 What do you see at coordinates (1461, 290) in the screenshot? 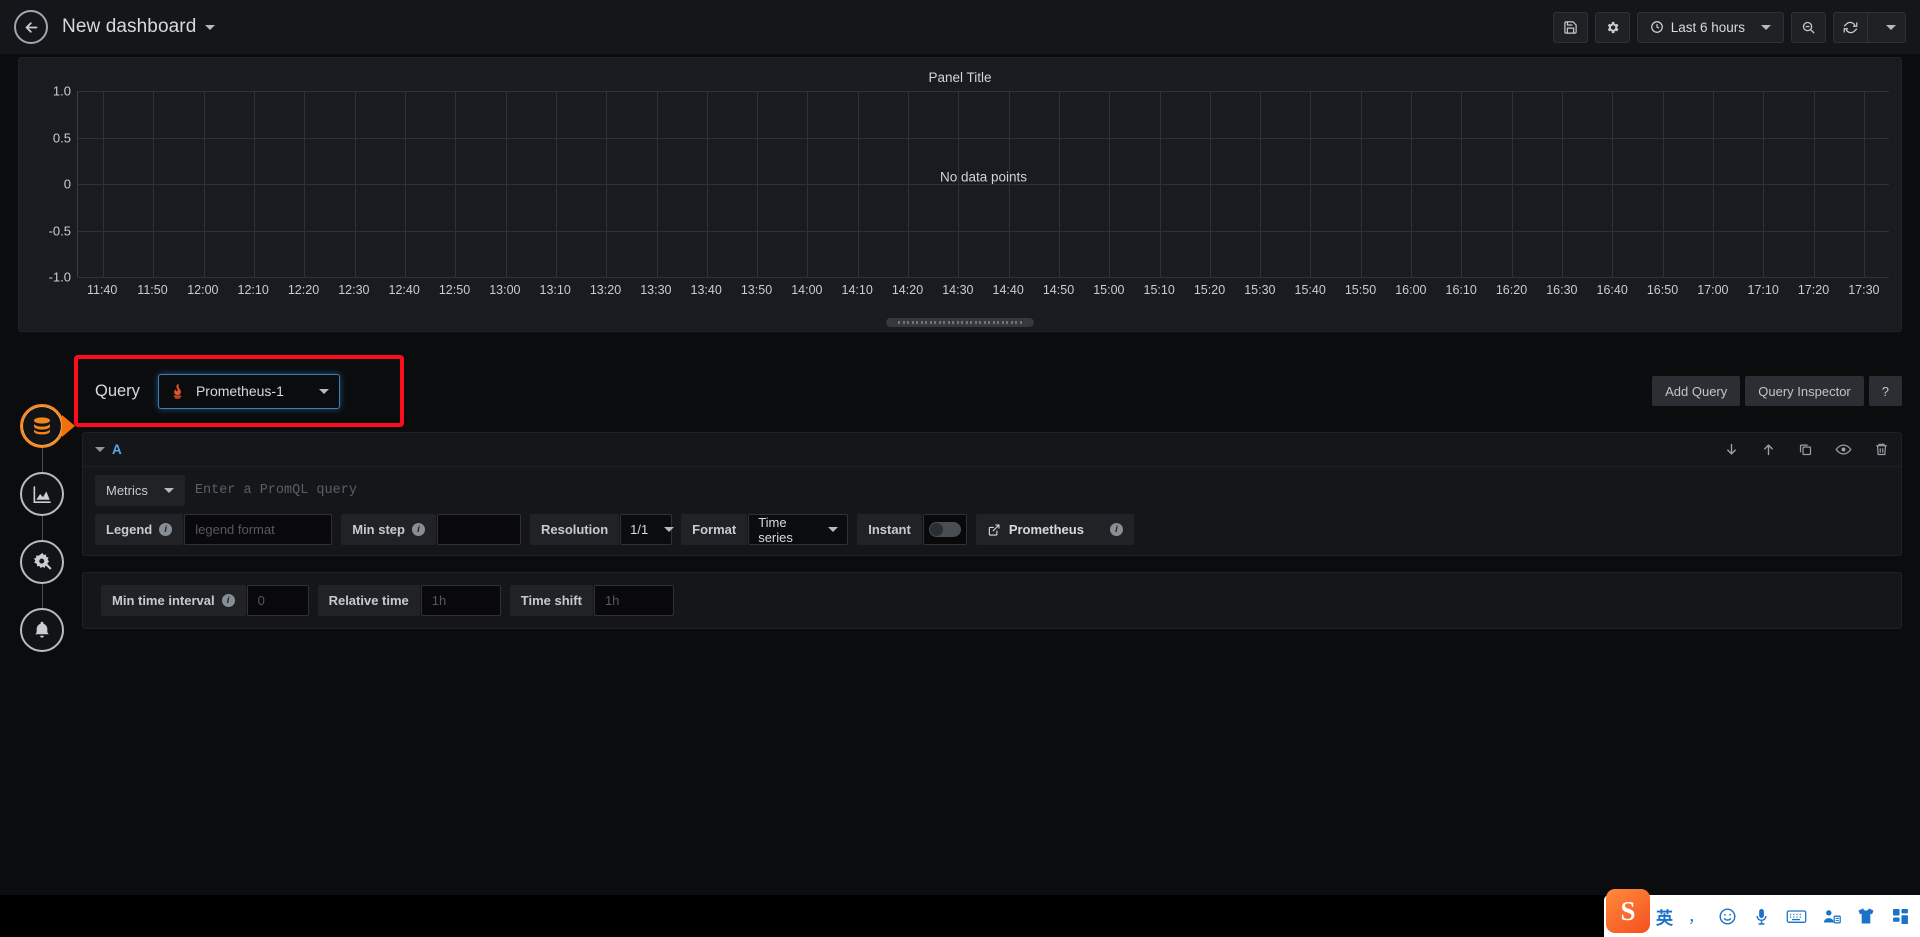
I see `x-axis-tick-label: 16:10` at bounding box center [1461, 290].